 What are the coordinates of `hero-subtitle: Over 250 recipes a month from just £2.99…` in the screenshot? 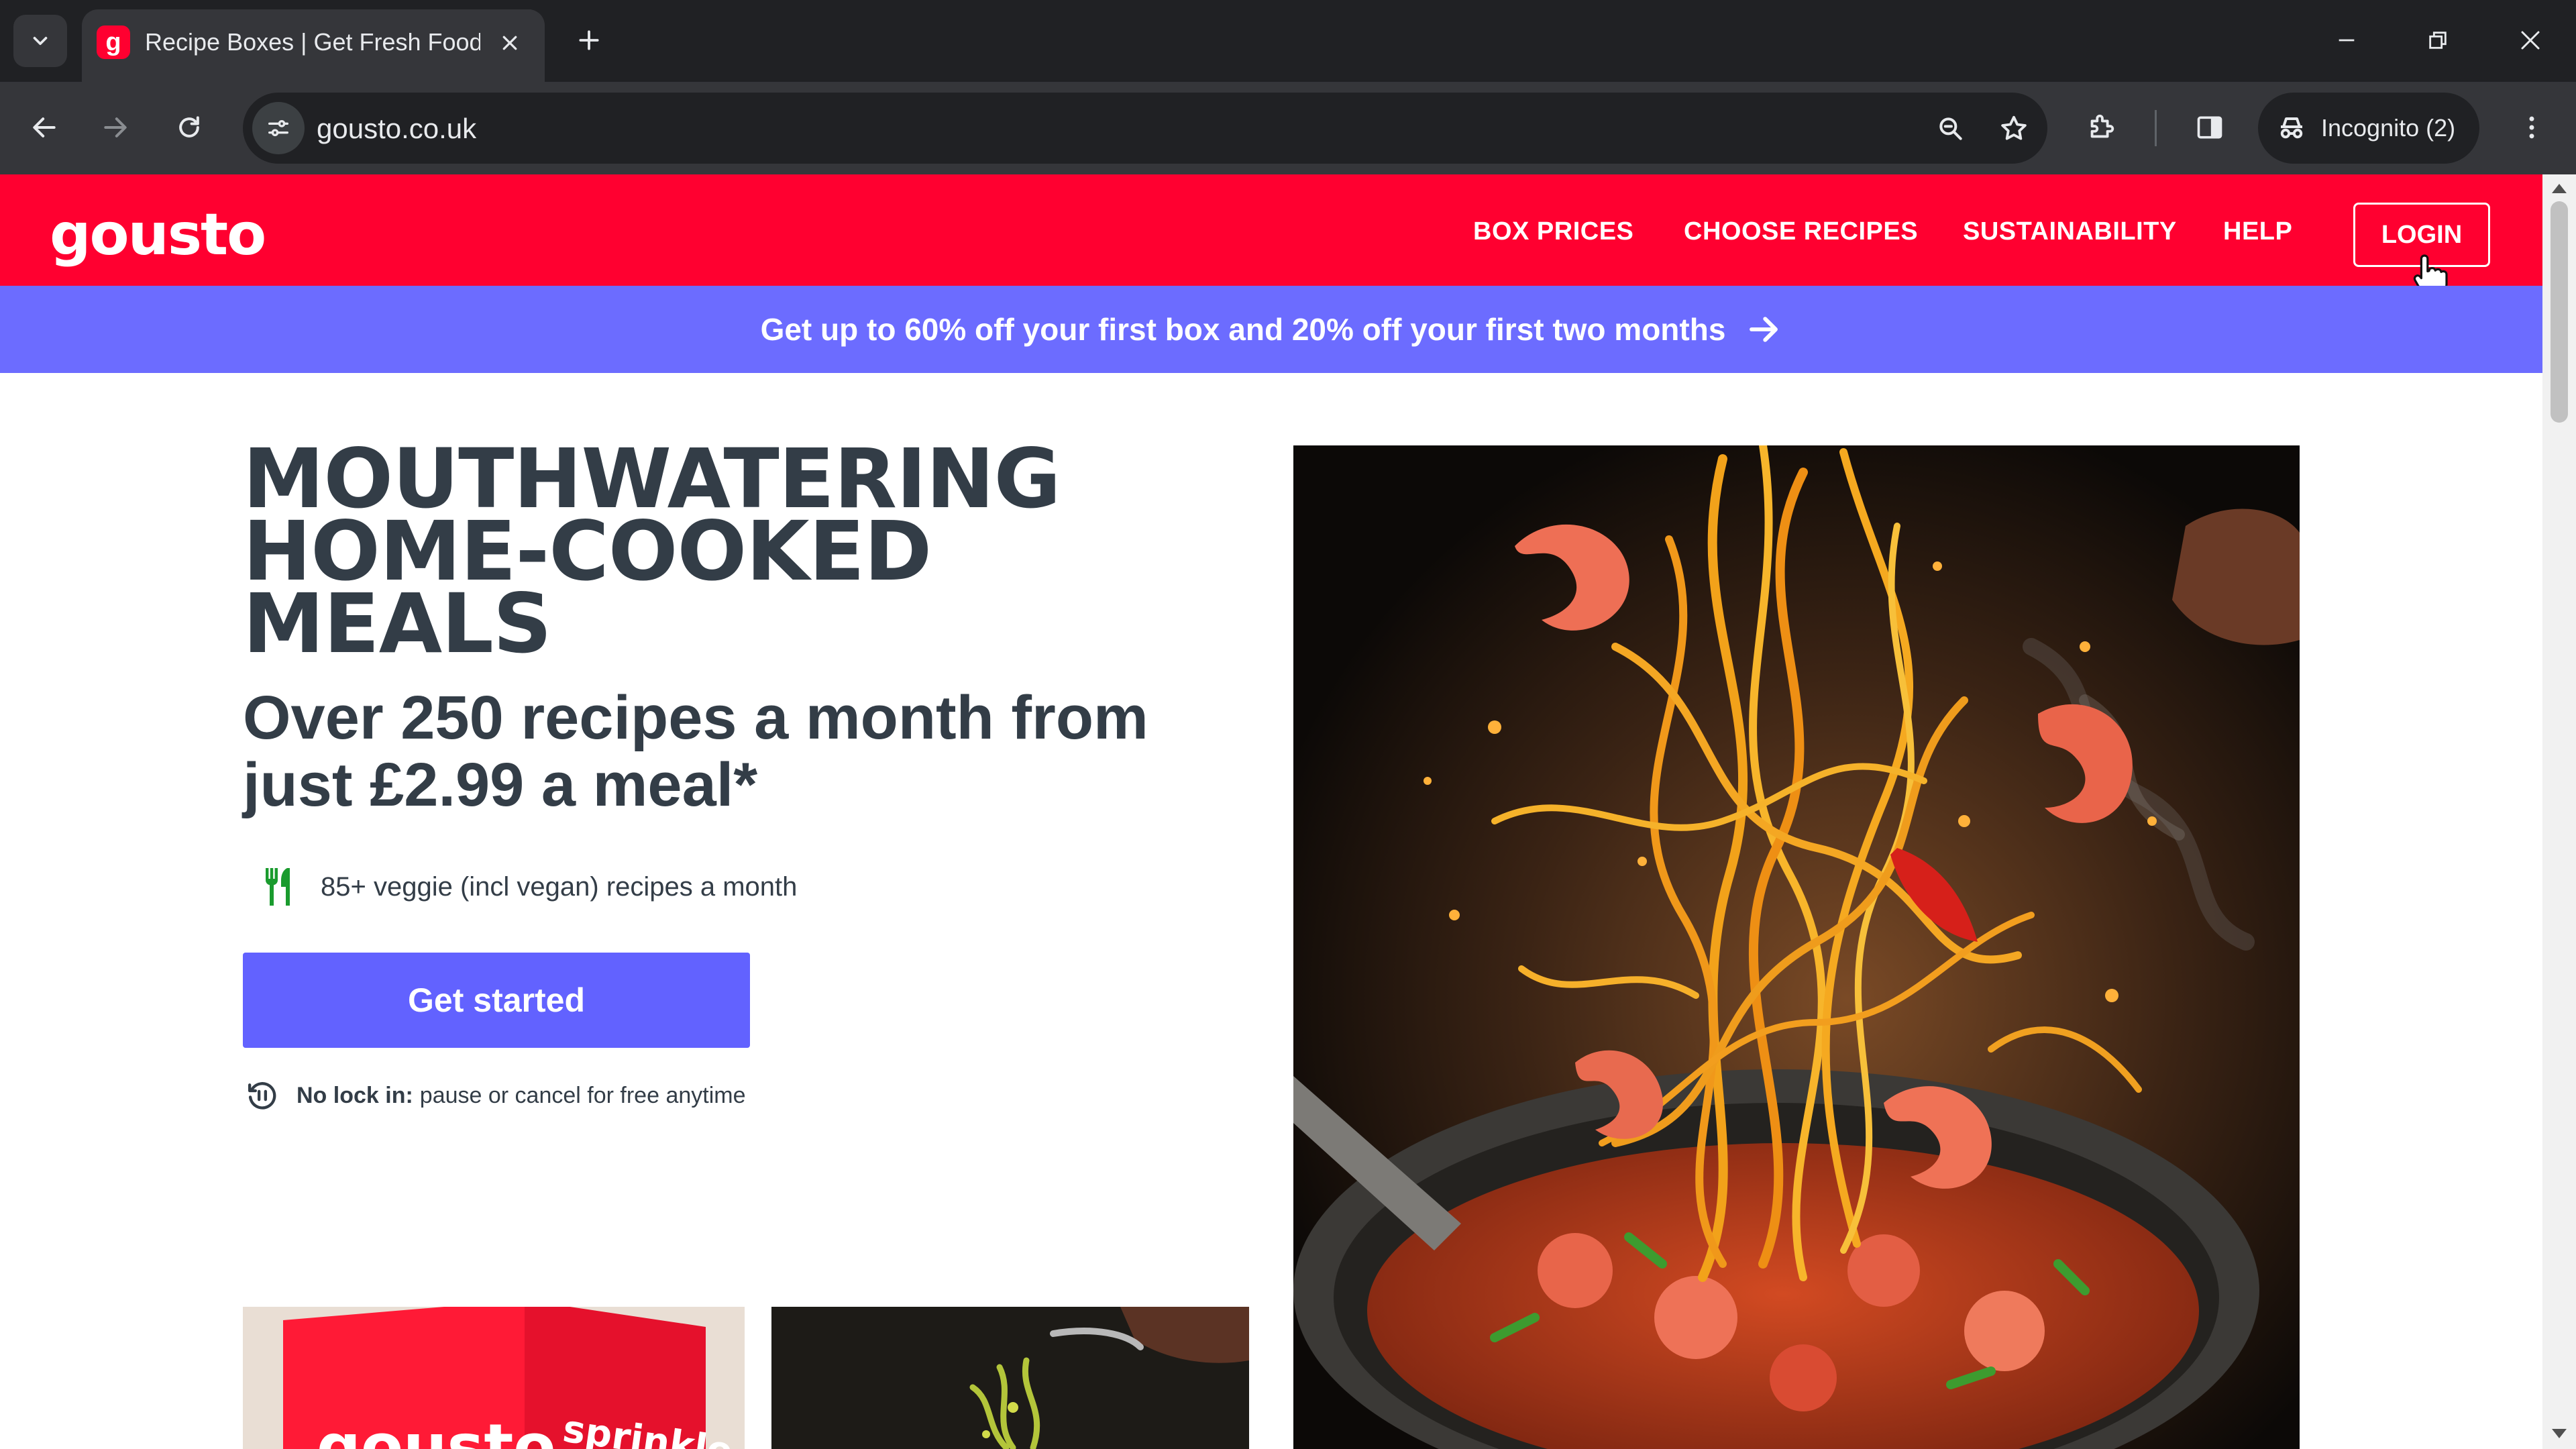 It's located at (695, 751).